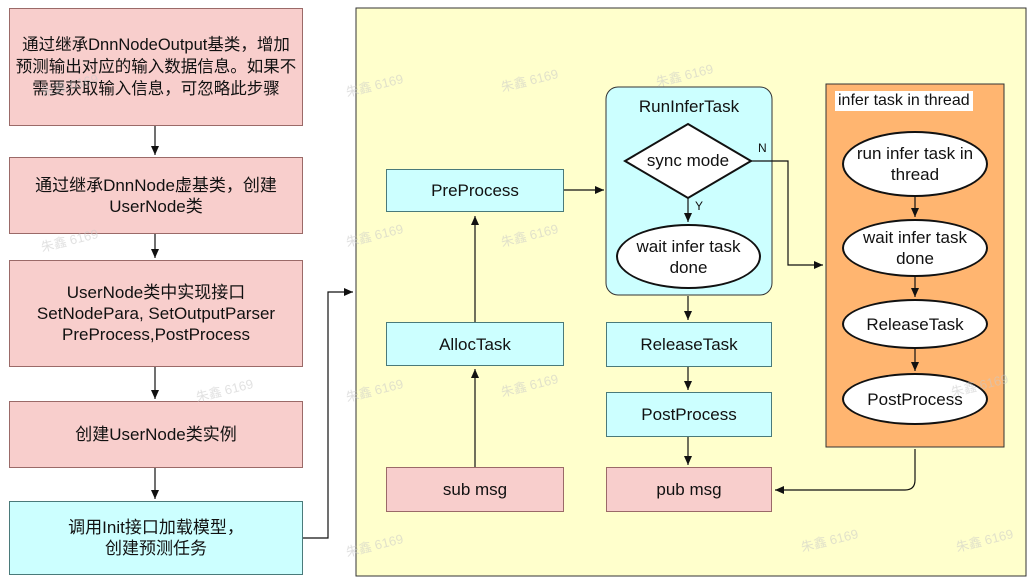 The image size is (1034, 585). Describe the element at coordinates (689, 344) in the screenshot. I see `release-task-node: ReleaseTask` at that location.